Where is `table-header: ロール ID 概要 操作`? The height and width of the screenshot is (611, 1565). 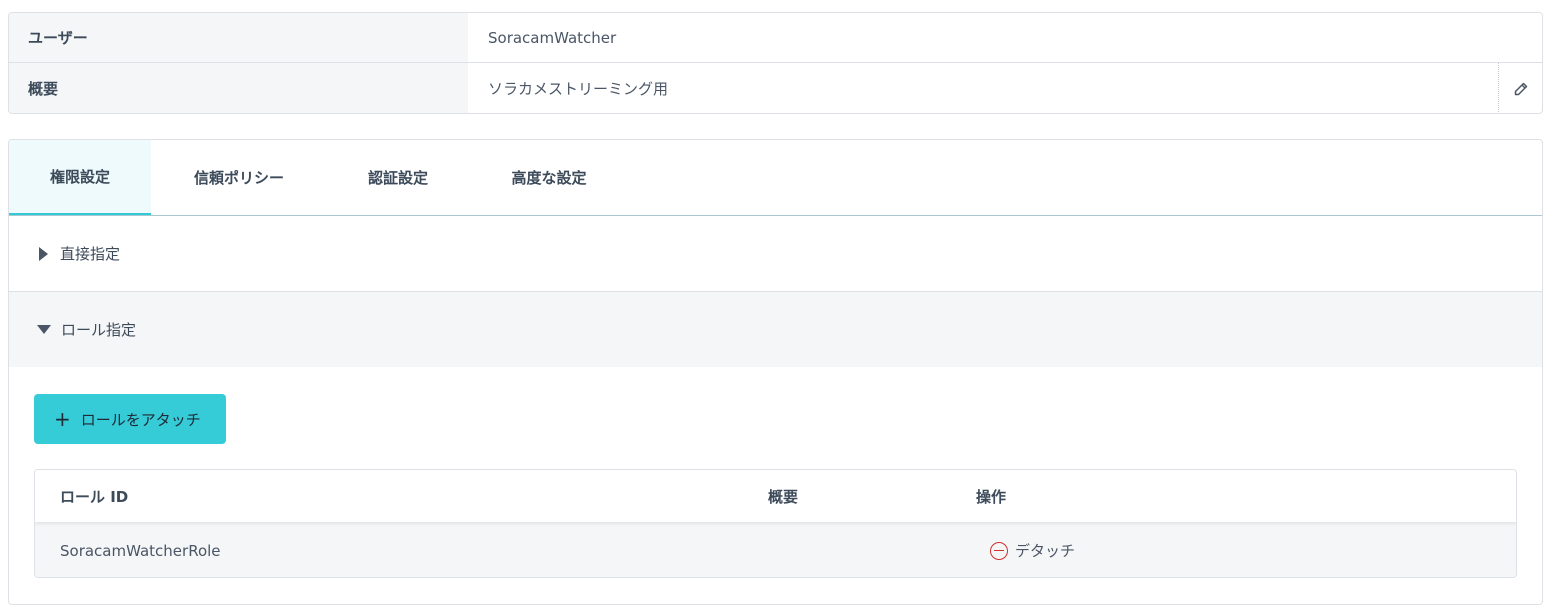 table-header: ロール ID 概要 操作 is located at coordinates (775, 496).